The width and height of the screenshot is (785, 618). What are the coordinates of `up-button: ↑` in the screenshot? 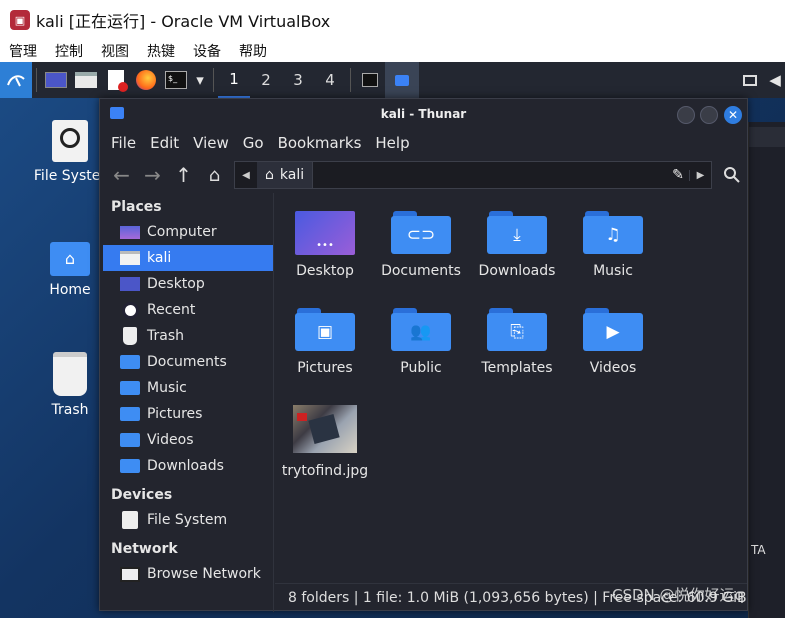 It's located at (183, 175).